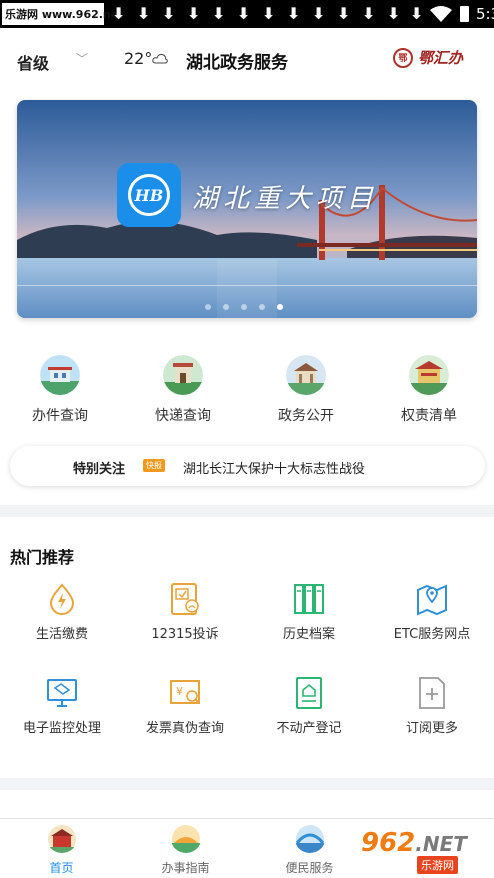  What do you see at coordinates (185, 634) in the screenshot?
I see `hot-item-label: 12315投诉` at bounding box center [185, 634].